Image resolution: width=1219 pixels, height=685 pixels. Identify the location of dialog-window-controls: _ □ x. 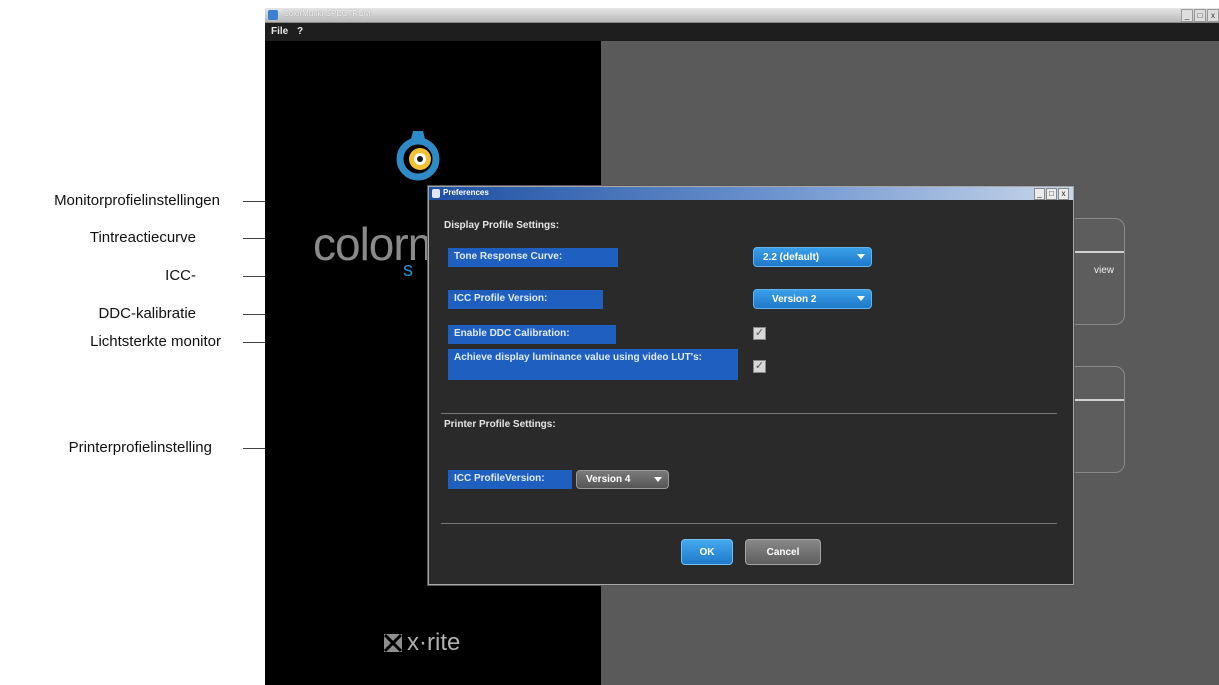
(1051, 194).